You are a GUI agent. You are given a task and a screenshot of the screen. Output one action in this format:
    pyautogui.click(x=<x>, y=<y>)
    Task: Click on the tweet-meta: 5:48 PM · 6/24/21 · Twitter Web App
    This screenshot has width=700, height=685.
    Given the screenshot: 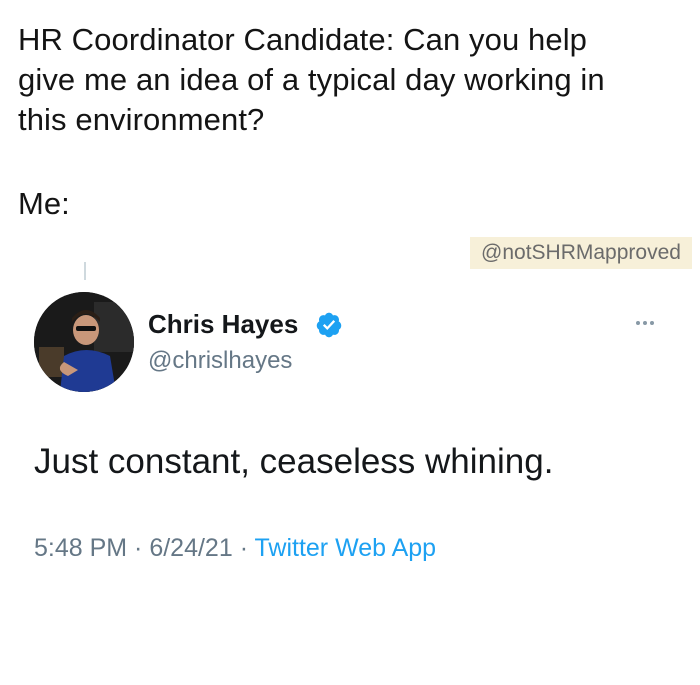 What is the action you would take?
    pyautogui.click(x=235, y=548)
    